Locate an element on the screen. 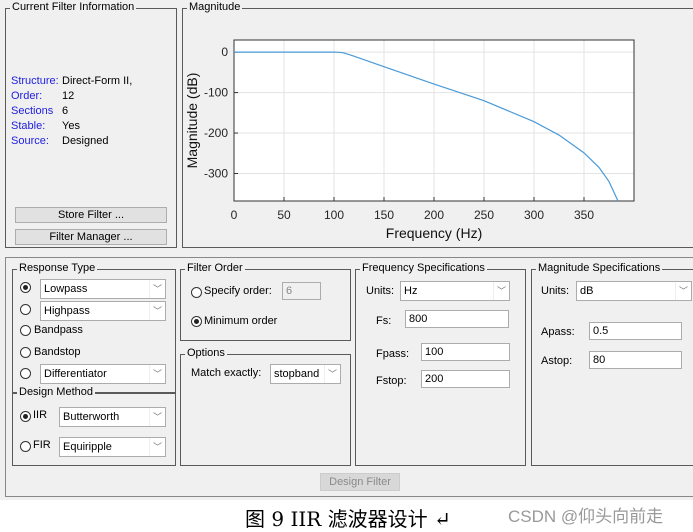  design-filter-button: Design Filter is located at coordinates (360, 482).